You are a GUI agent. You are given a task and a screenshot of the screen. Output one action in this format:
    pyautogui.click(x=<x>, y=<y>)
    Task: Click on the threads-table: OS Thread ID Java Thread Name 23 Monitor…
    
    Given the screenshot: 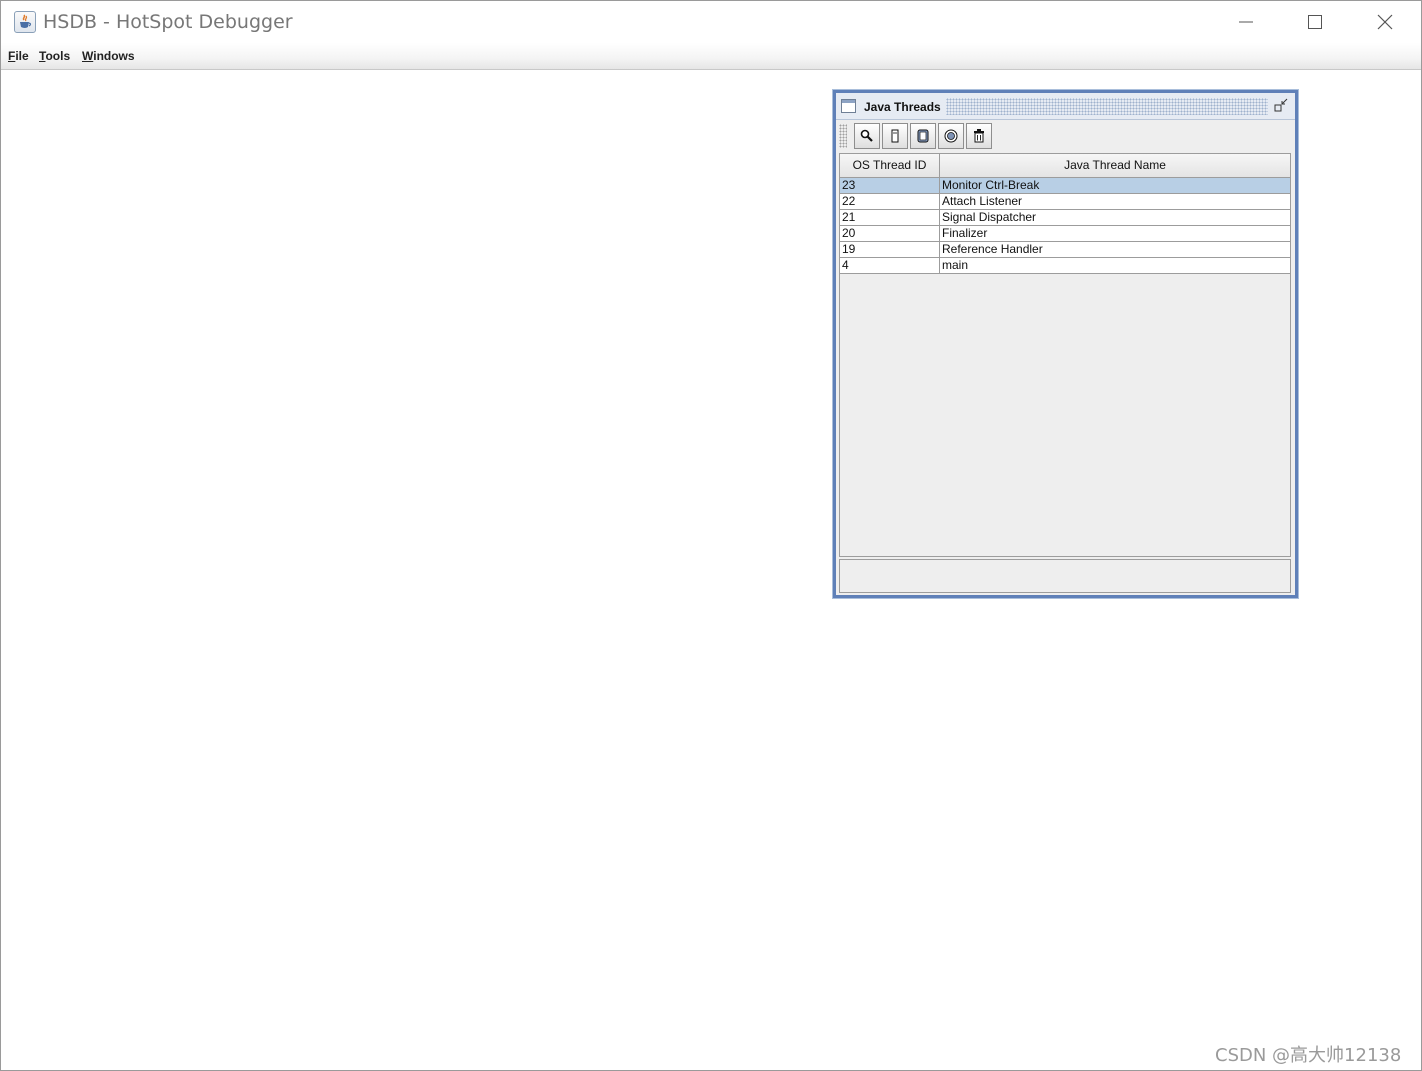 What is the action you would take?
    pyautogui.click(x=1065, y=355)
    